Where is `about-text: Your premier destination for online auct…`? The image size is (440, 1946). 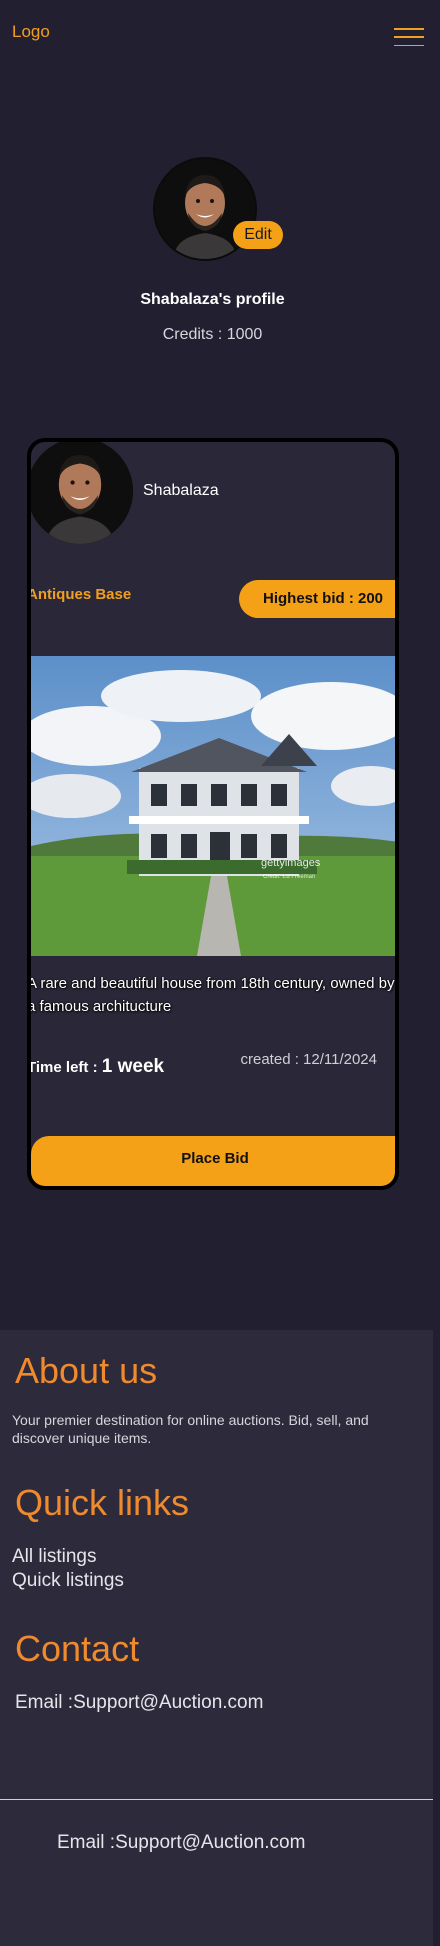 about-text: Your premier destination for online auct… is located at coordinates (190, 1429).